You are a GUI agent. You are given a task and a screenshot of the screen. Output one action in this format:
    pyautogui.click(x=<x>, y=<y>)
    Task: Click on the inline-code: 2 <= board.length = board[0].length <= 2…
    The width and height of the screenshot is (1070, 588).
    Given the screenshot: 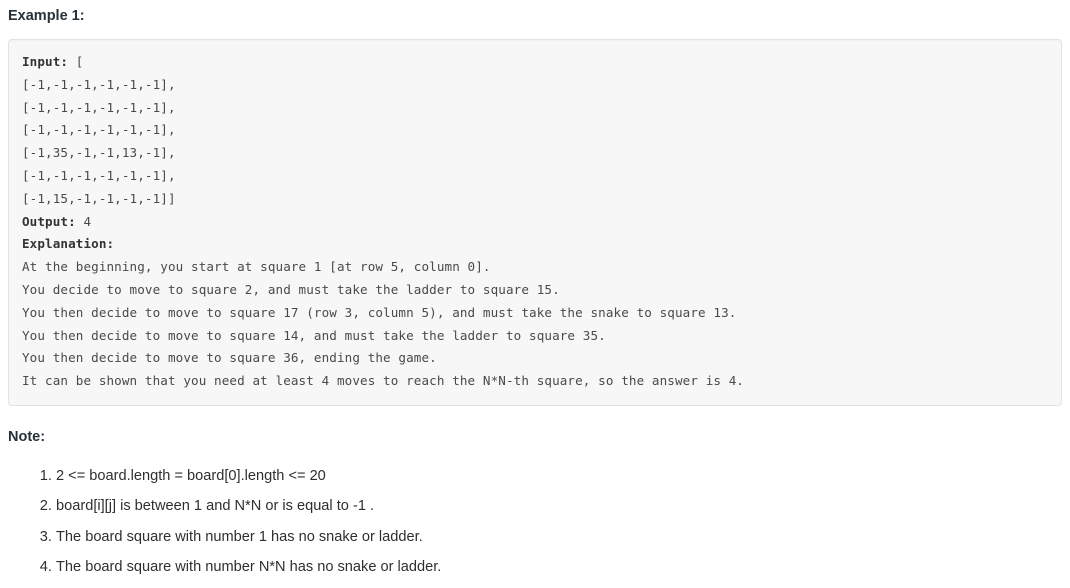 What is the action you would take?
    pyautogui.click(x=191, y=475)
    